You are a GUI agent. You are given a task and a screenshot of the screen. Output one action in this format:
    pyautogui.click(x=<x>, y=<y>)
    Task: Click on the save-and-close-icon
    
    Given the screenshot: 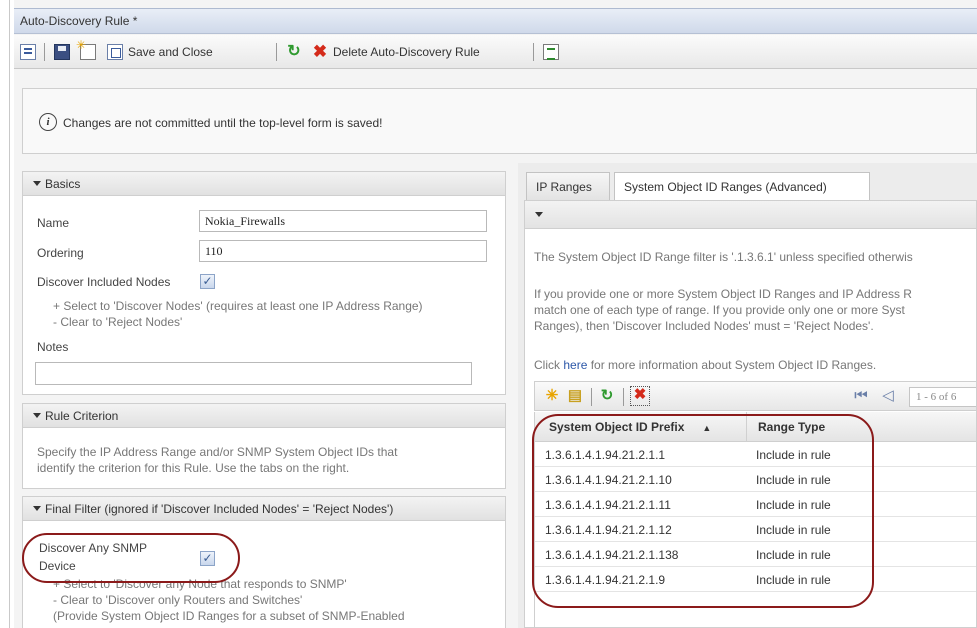 What is the action you would take?
    pyautogui.click(x=115, y=52)
    